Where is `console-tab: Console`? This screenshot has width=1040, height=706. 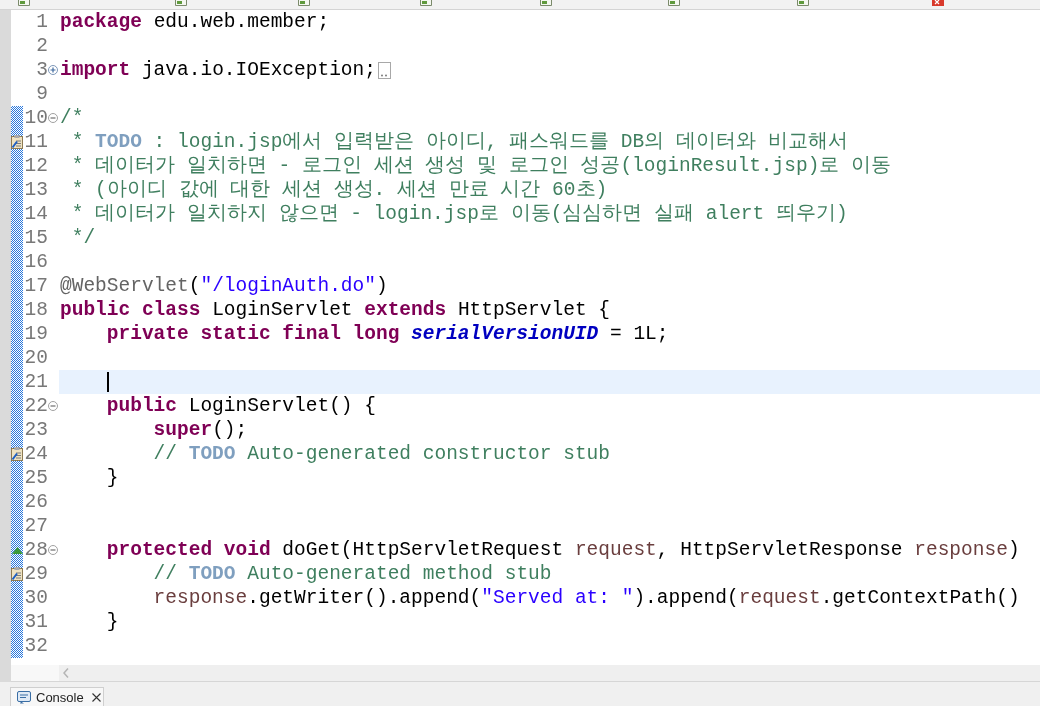
console-tab: Console is located at coordinates (57, 696).